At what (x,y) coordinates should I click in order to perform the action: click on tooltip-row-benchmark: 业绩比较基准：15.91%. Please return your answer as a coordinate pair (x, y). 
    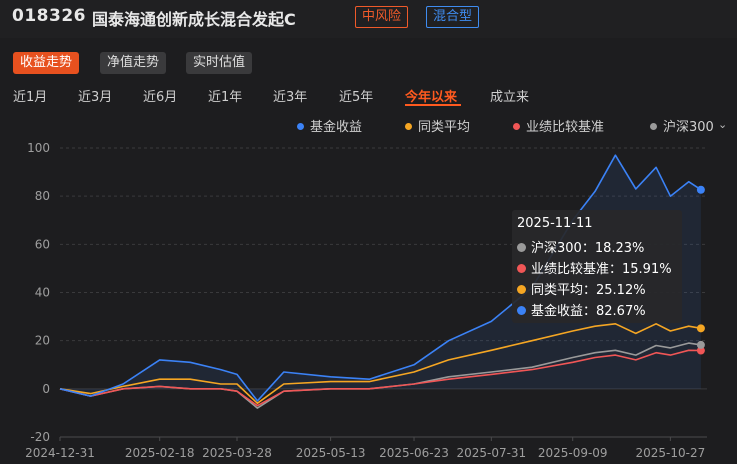
    Looking at the image, I should click on (594, 267).